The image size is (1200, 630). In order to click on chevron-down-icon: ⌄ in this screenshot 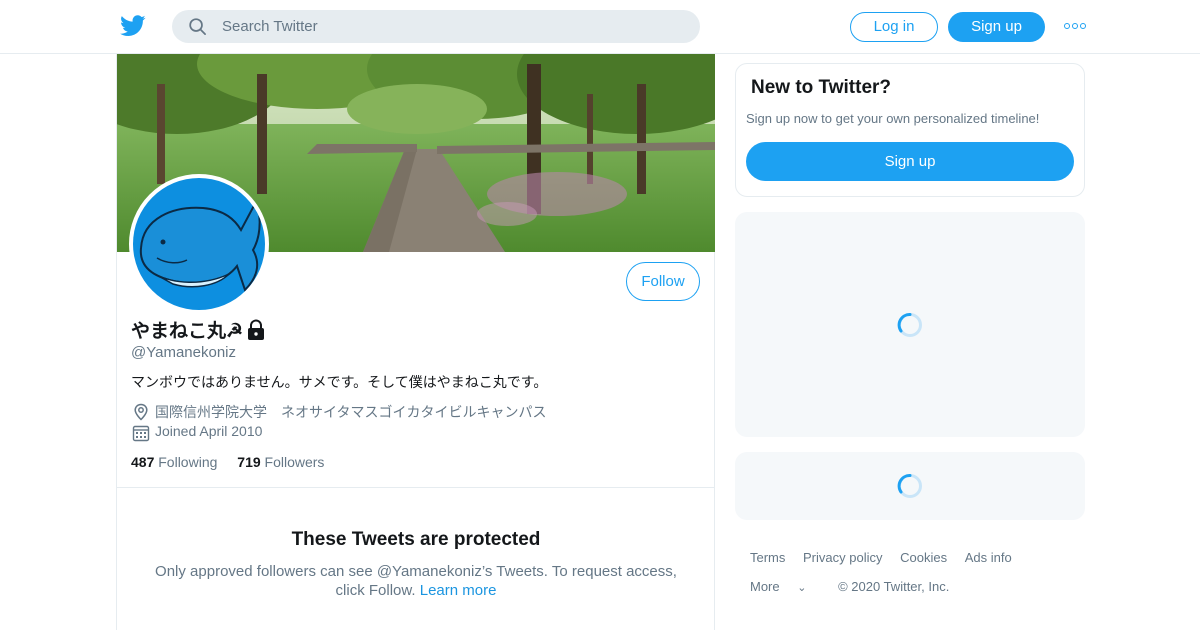, I will do `click(802, 588)`.